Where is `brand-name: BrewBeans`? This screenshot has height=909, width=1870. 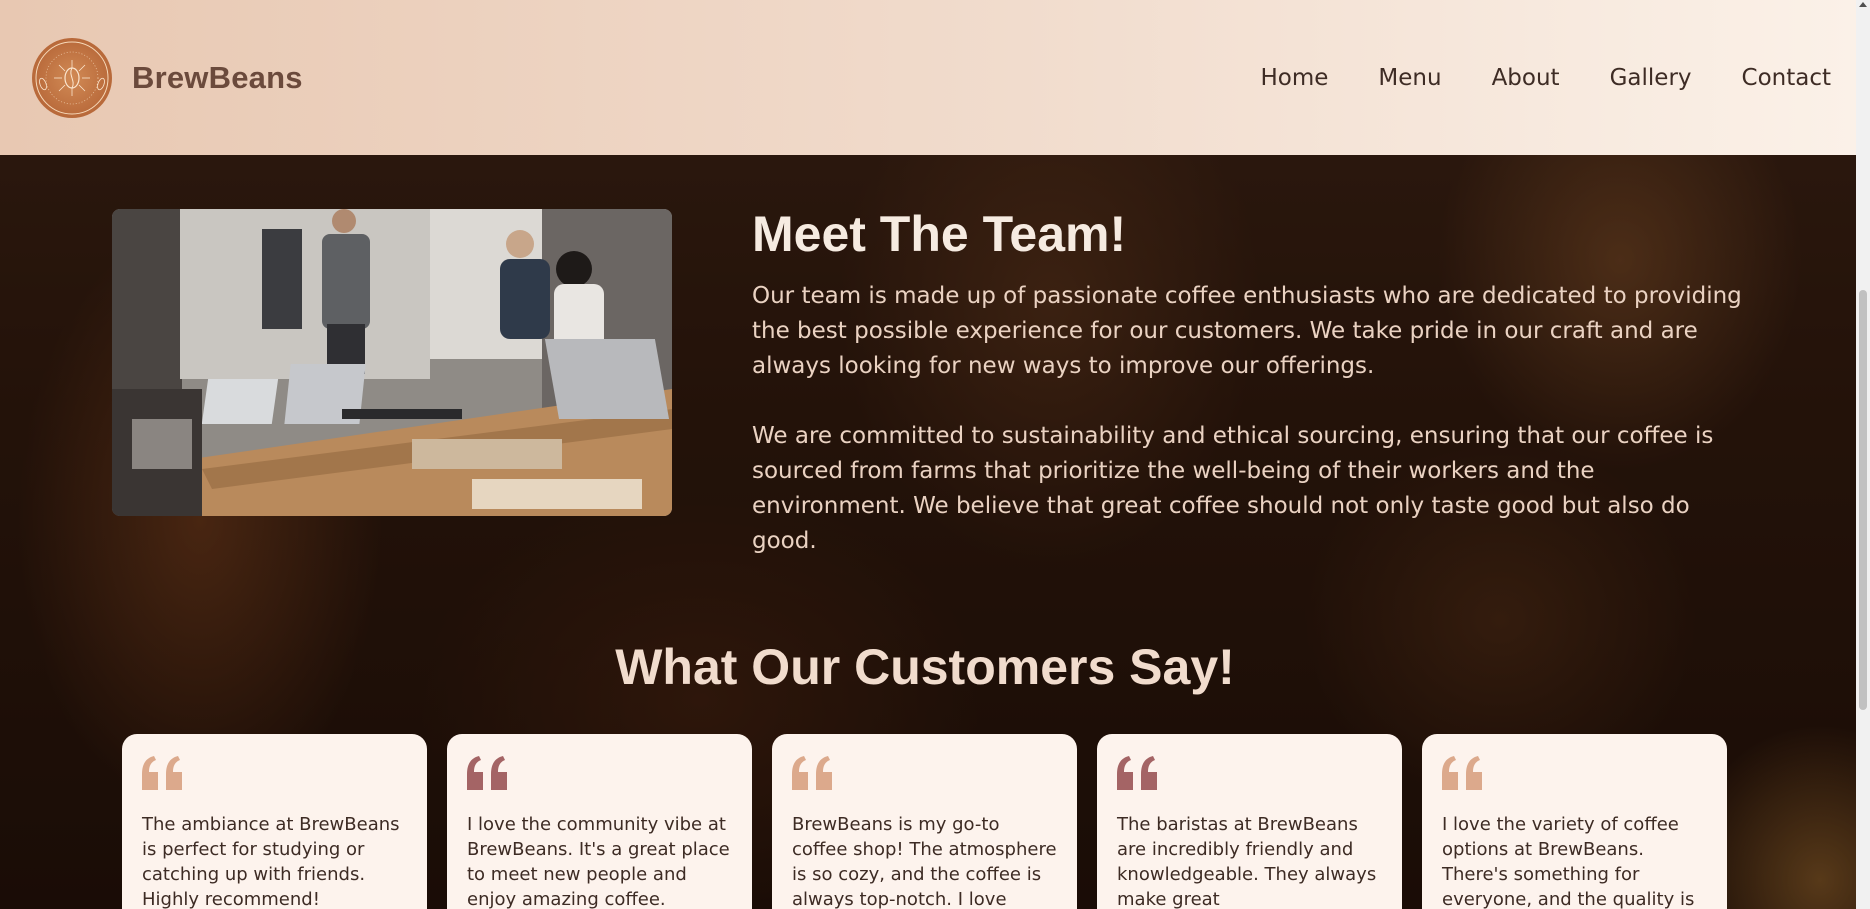
brand-name: BrewBeans is located at coordinates (217, 78).